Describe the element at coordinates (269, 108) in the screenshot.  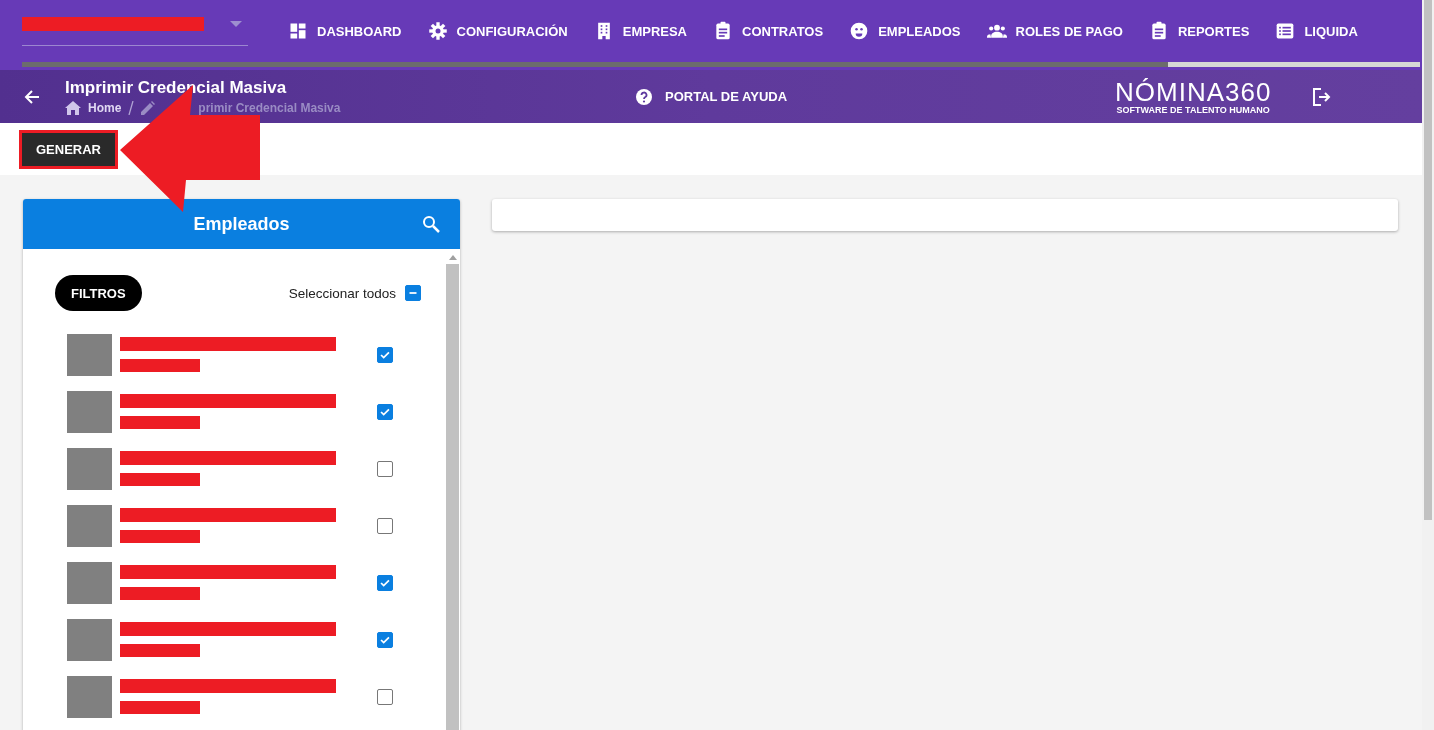
I see `breadcrumb-current: primir Credencial Masiva` at that location.